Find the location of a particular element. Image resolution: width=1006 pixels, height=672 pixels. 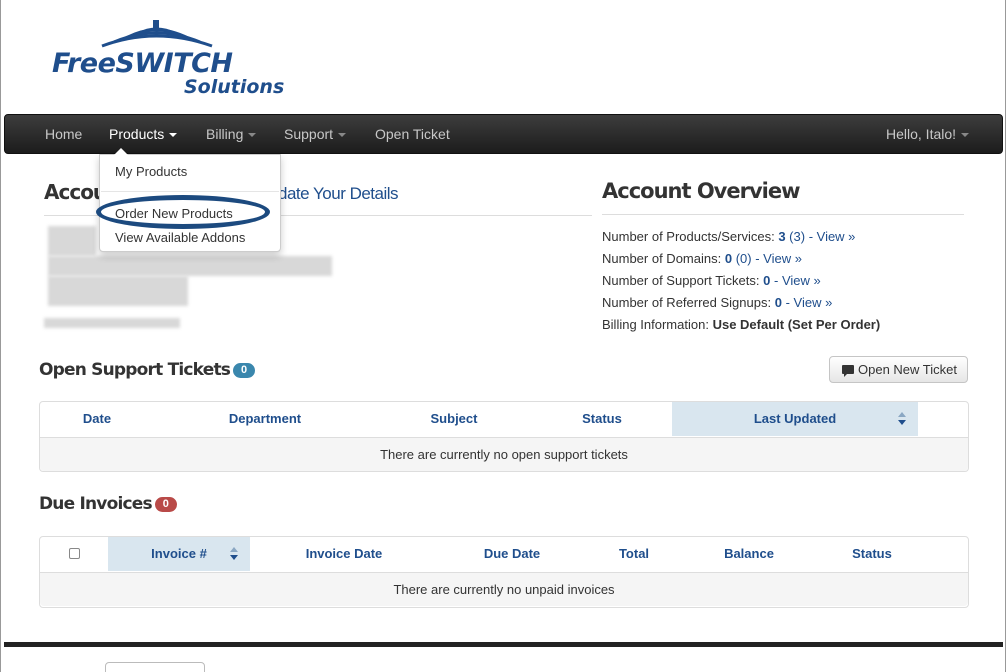

freeswitch-logo: FreeSWITCH Solutions is located at coordinates (182, 58).